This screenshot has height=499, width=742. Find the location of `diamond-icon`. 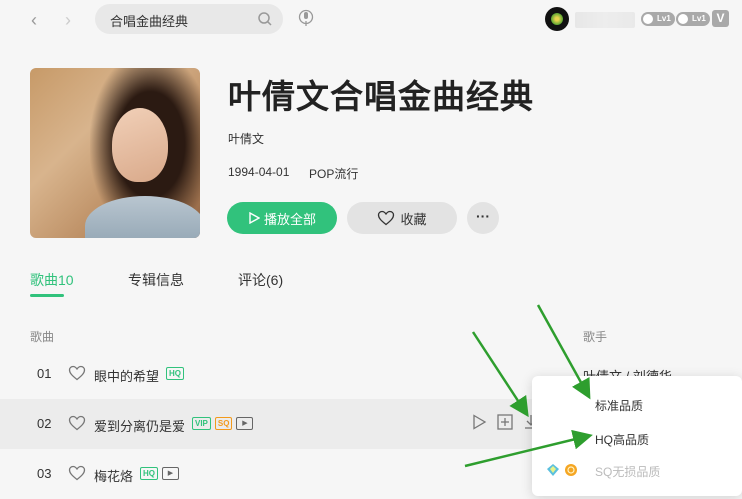

diamond-icon is located at coordinates (553, 470).